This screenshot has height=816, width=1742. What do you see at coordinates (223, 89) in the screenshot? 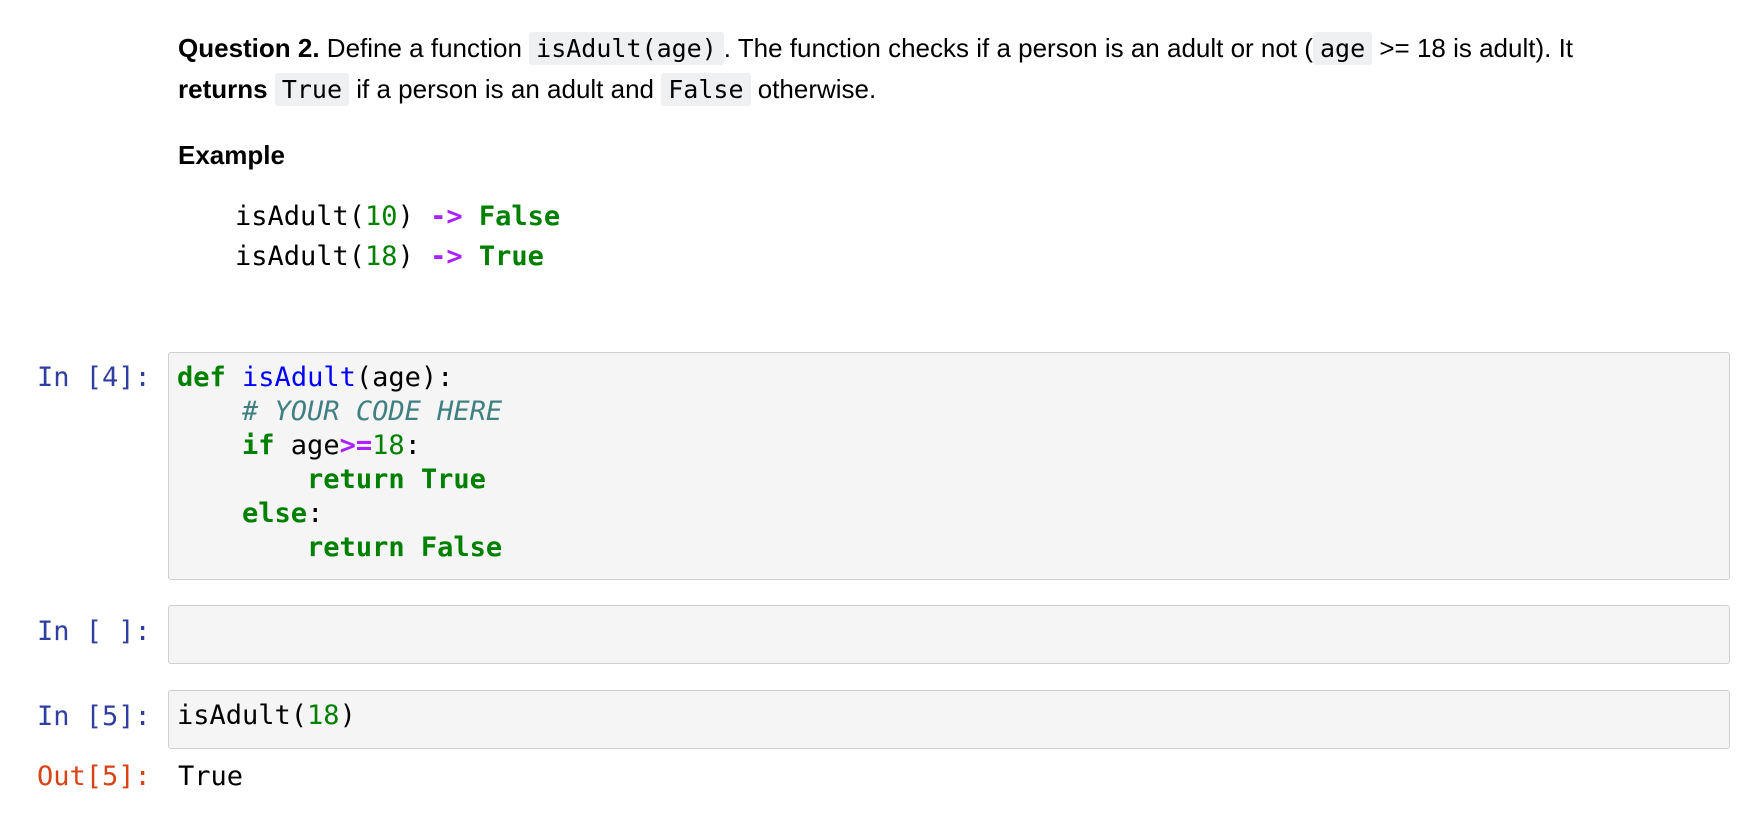
I see `returns-label: returns` at bounding box center [223, 89].